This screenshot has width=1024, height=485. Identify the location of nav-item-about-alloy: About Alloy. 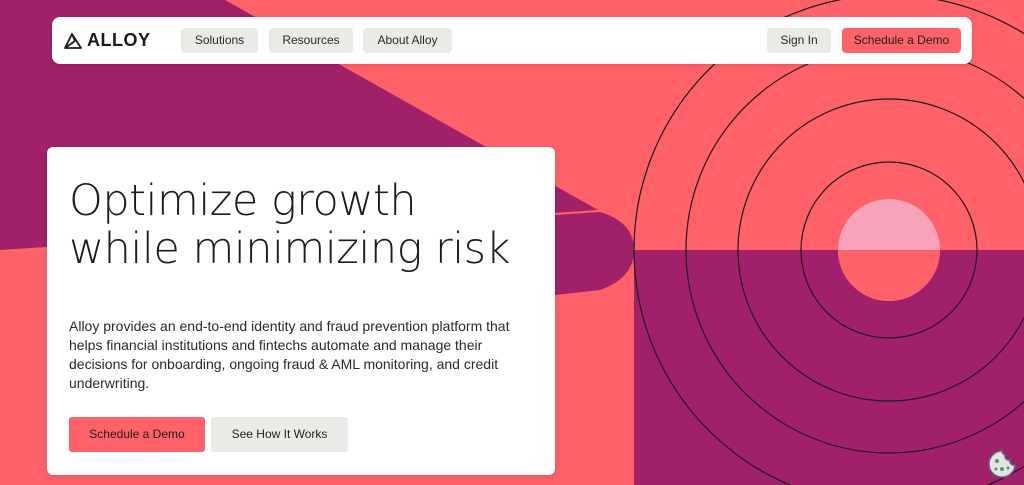
(407, 40).